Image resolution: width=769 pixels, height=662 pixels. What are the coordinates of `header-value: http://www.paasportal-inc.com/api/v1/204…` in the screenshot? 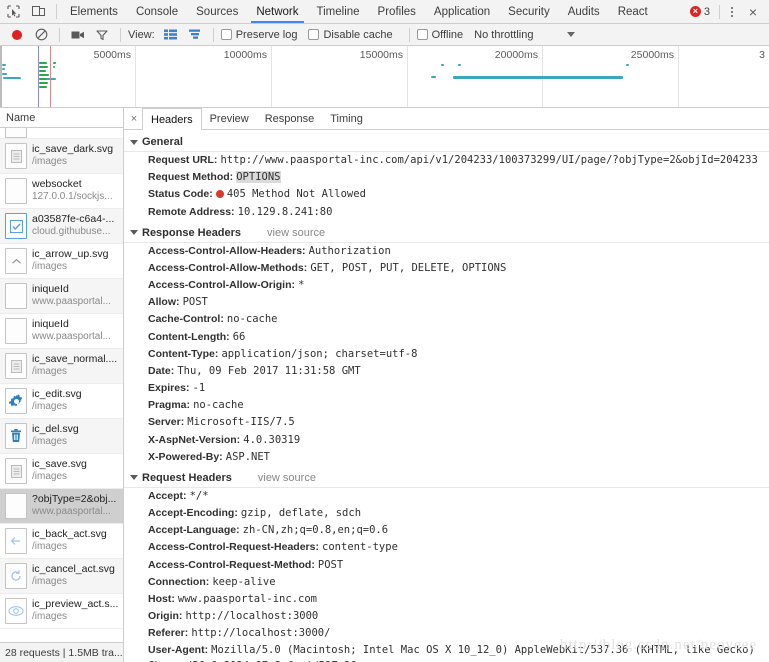 It's located at (488, 160).